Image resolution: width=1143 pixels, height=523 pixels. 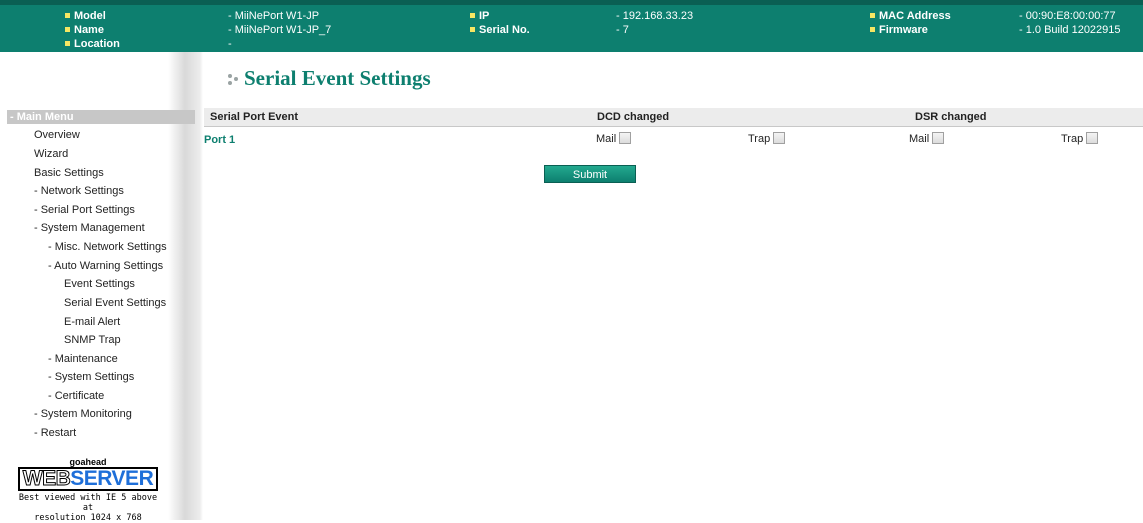 I want to click on firmware-value: - 1.0 Build 12022915, so click(x=1070, y=30).